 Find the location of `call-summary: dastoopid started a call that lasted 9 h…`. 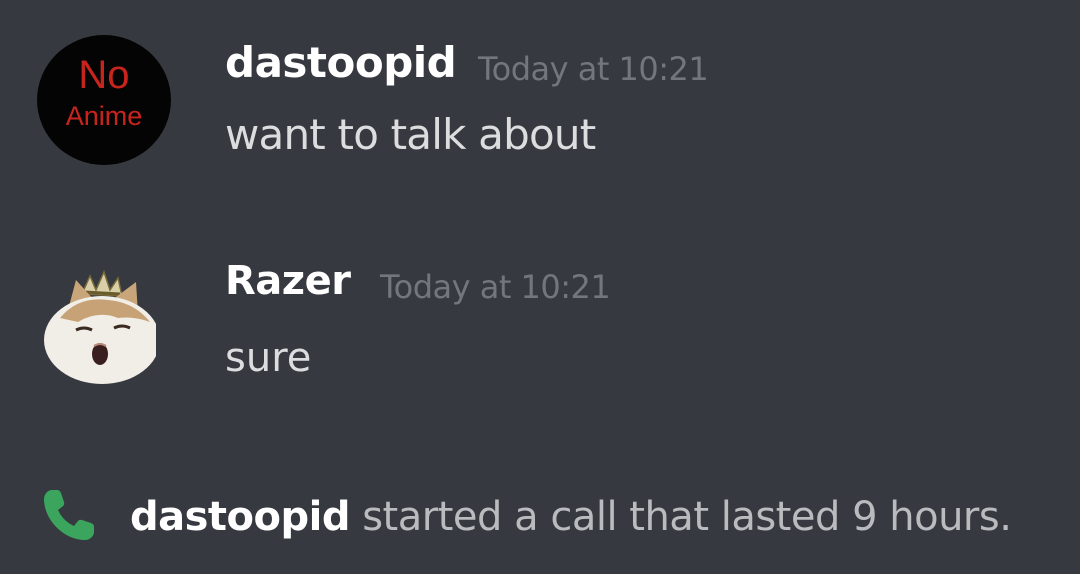

call-summary: dastoopid started a call that lasted 9 h… is located at coordinates (571, 517).